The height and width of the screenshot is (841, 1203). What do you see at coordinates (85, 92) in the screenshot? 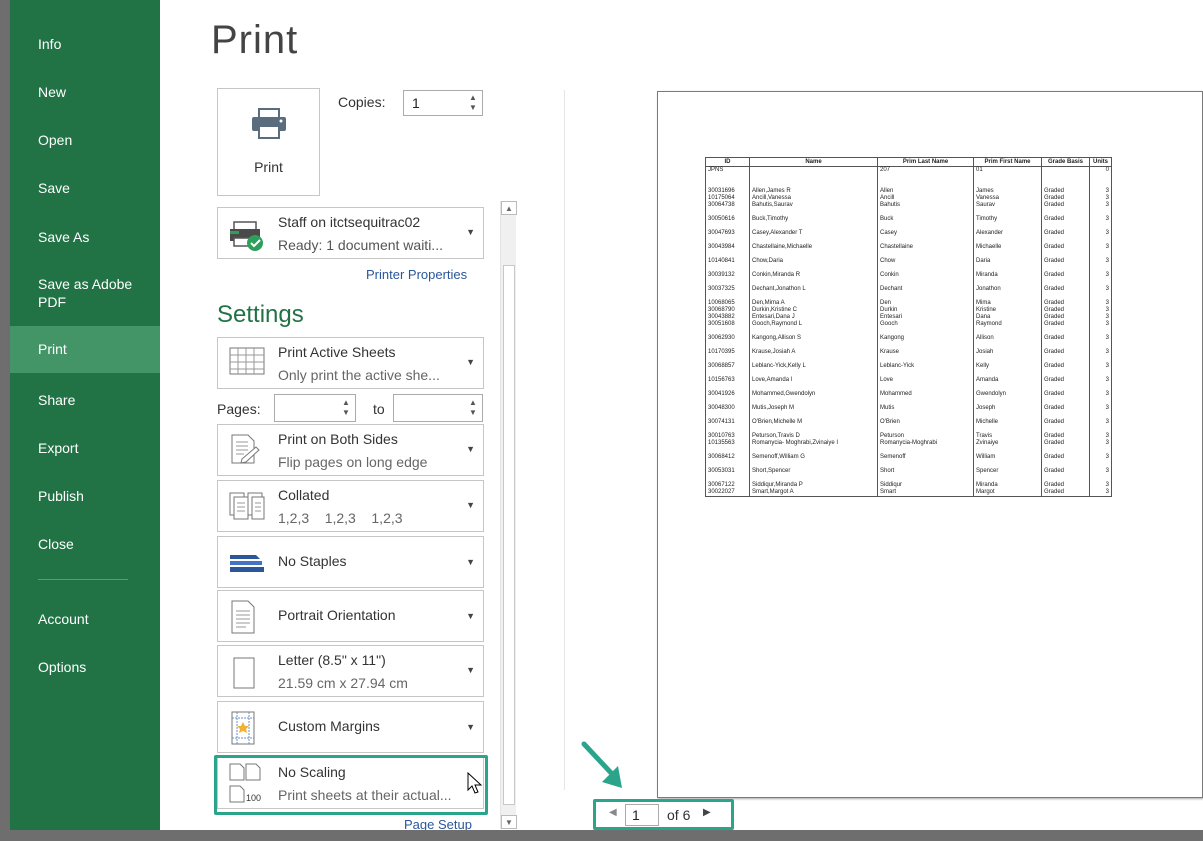
I see `sidebar-item-new: New` at bounding box center [85, 92].